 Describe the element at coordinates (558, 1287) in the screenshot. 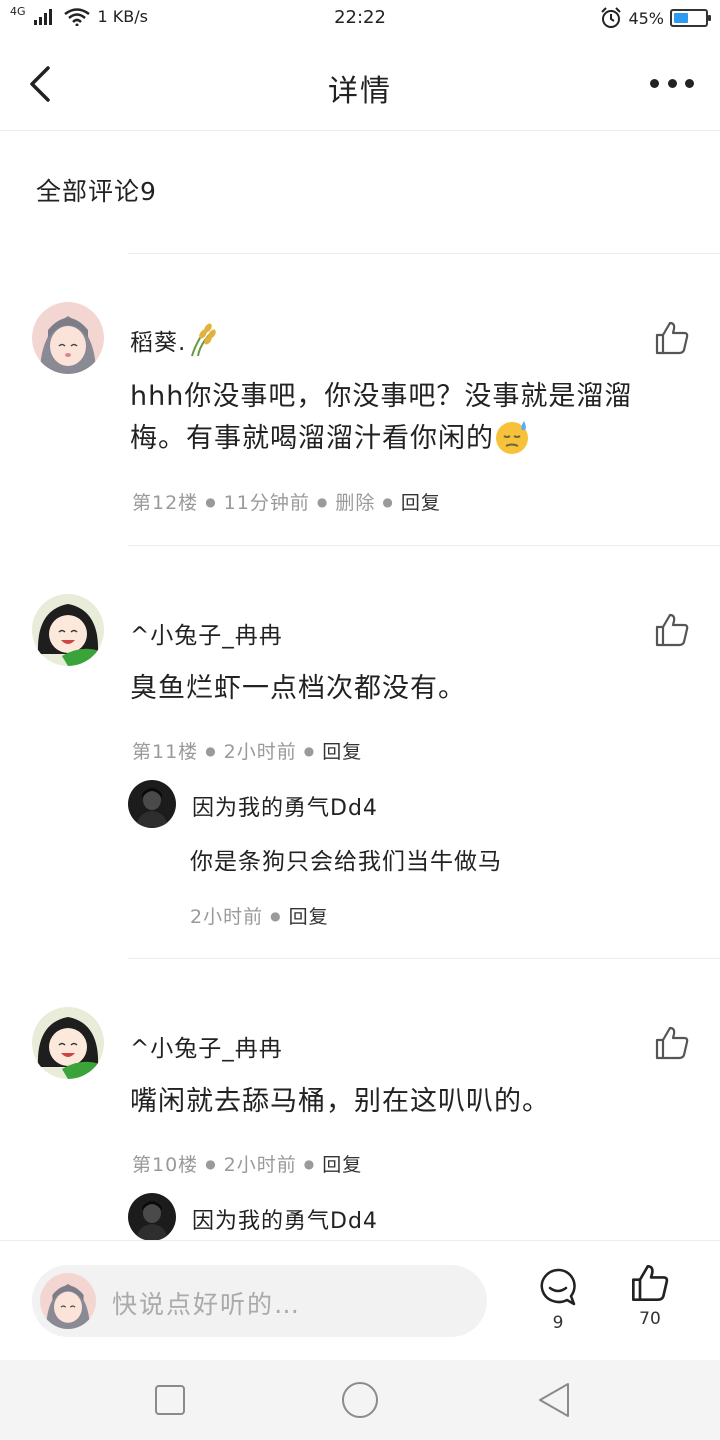

I see `comment-bubble-icon` at that location.